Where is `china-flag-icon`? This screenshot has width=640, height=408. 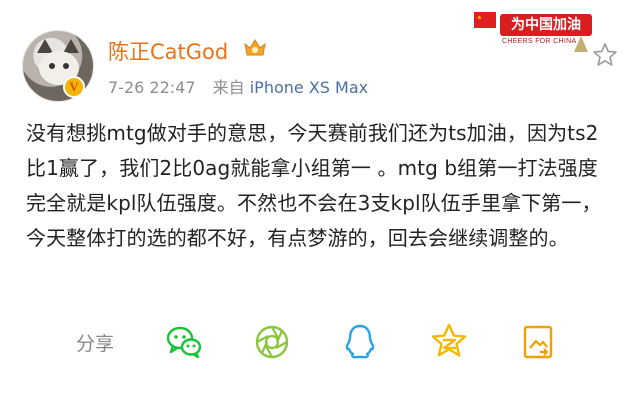 china-flag-icon is located at coordinates (485, 20).